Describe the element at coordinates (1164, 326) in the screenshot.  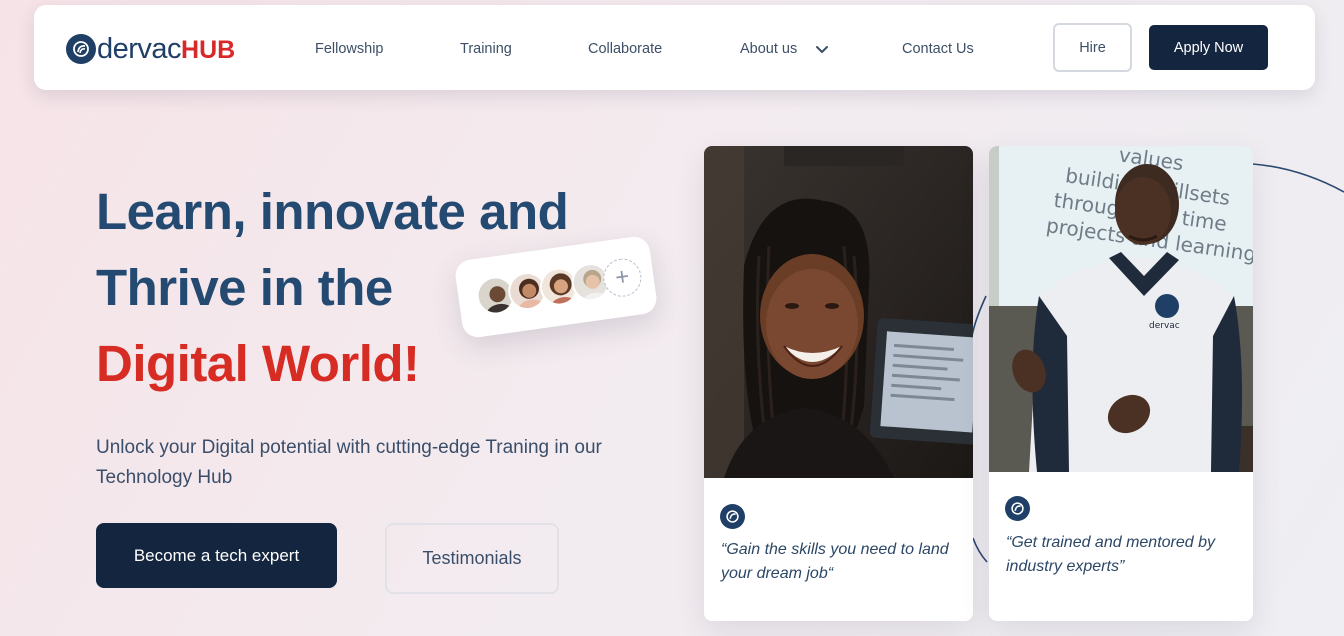
I see `shirt-text: dervac` at that location.